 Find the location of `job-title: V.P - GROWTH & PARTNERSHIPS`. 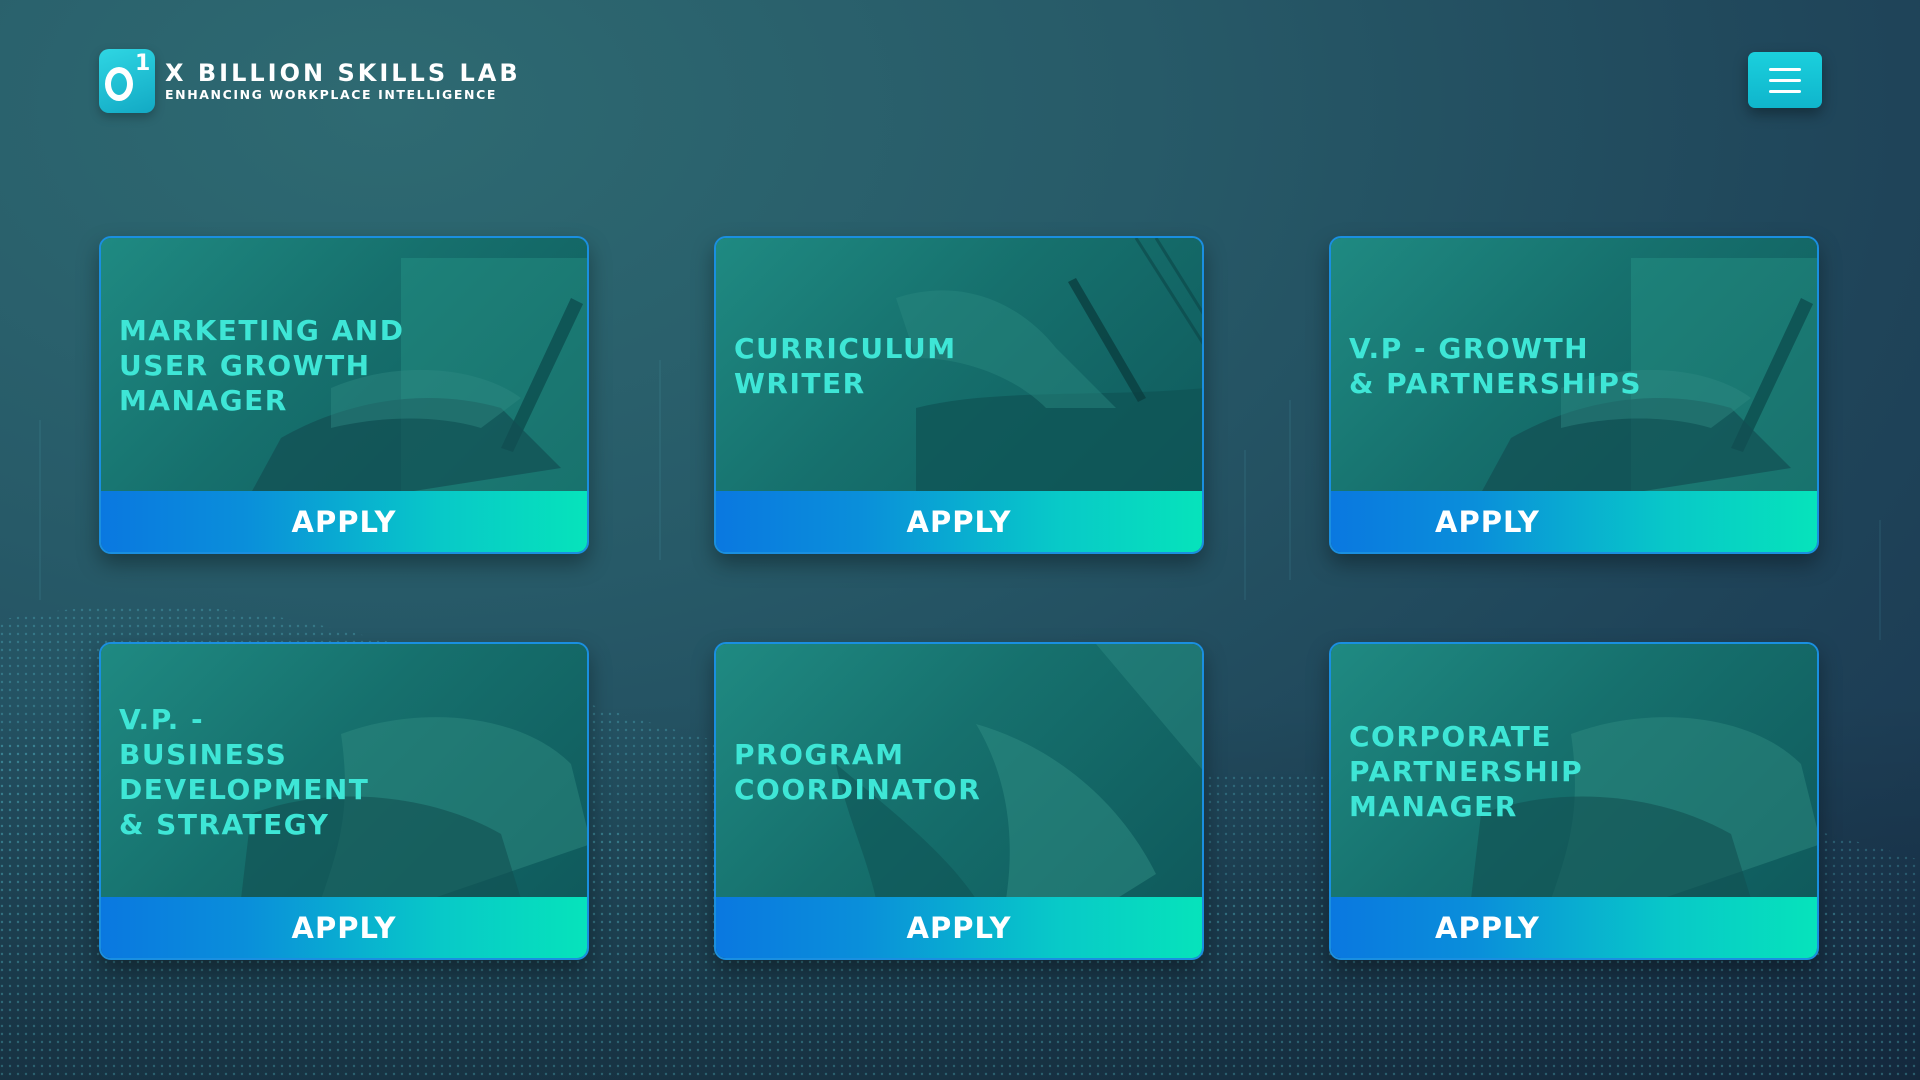

job-title: V.P - GROWTH & PARTNERSHIPS is located at coordinates (1496, 365).